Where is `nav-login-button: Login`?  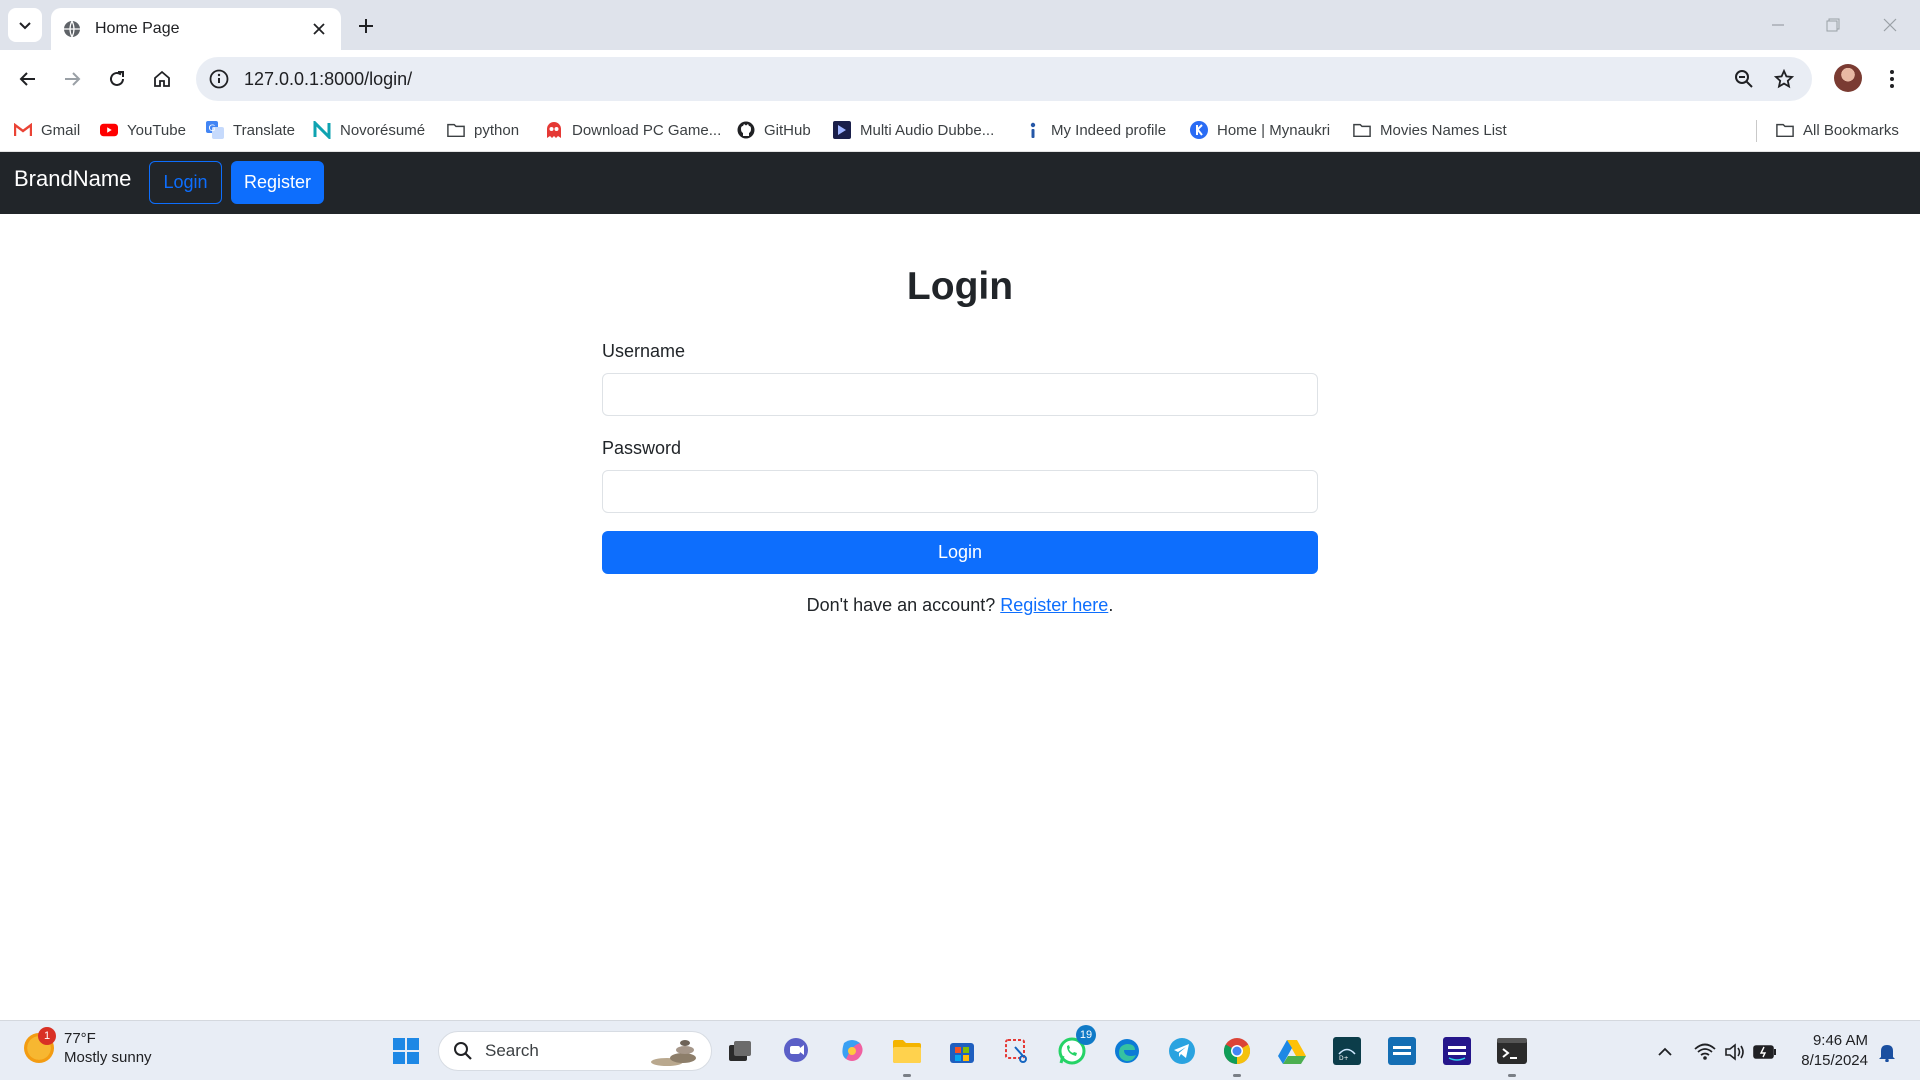
nav-login-button: Login is located at coordinates (185, 182).